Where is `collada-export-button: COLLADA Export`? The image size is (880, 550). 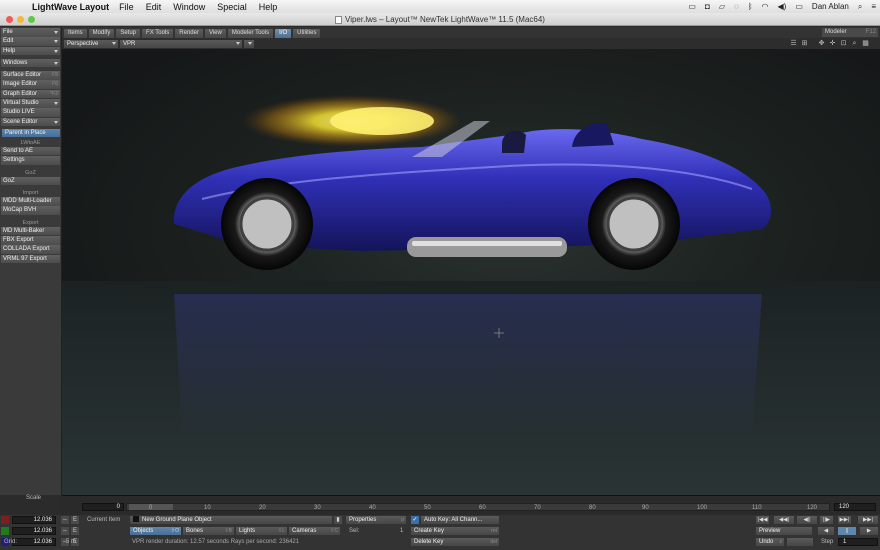
collada-export-button: COLLADA Export is located at coordinates (30, 249).